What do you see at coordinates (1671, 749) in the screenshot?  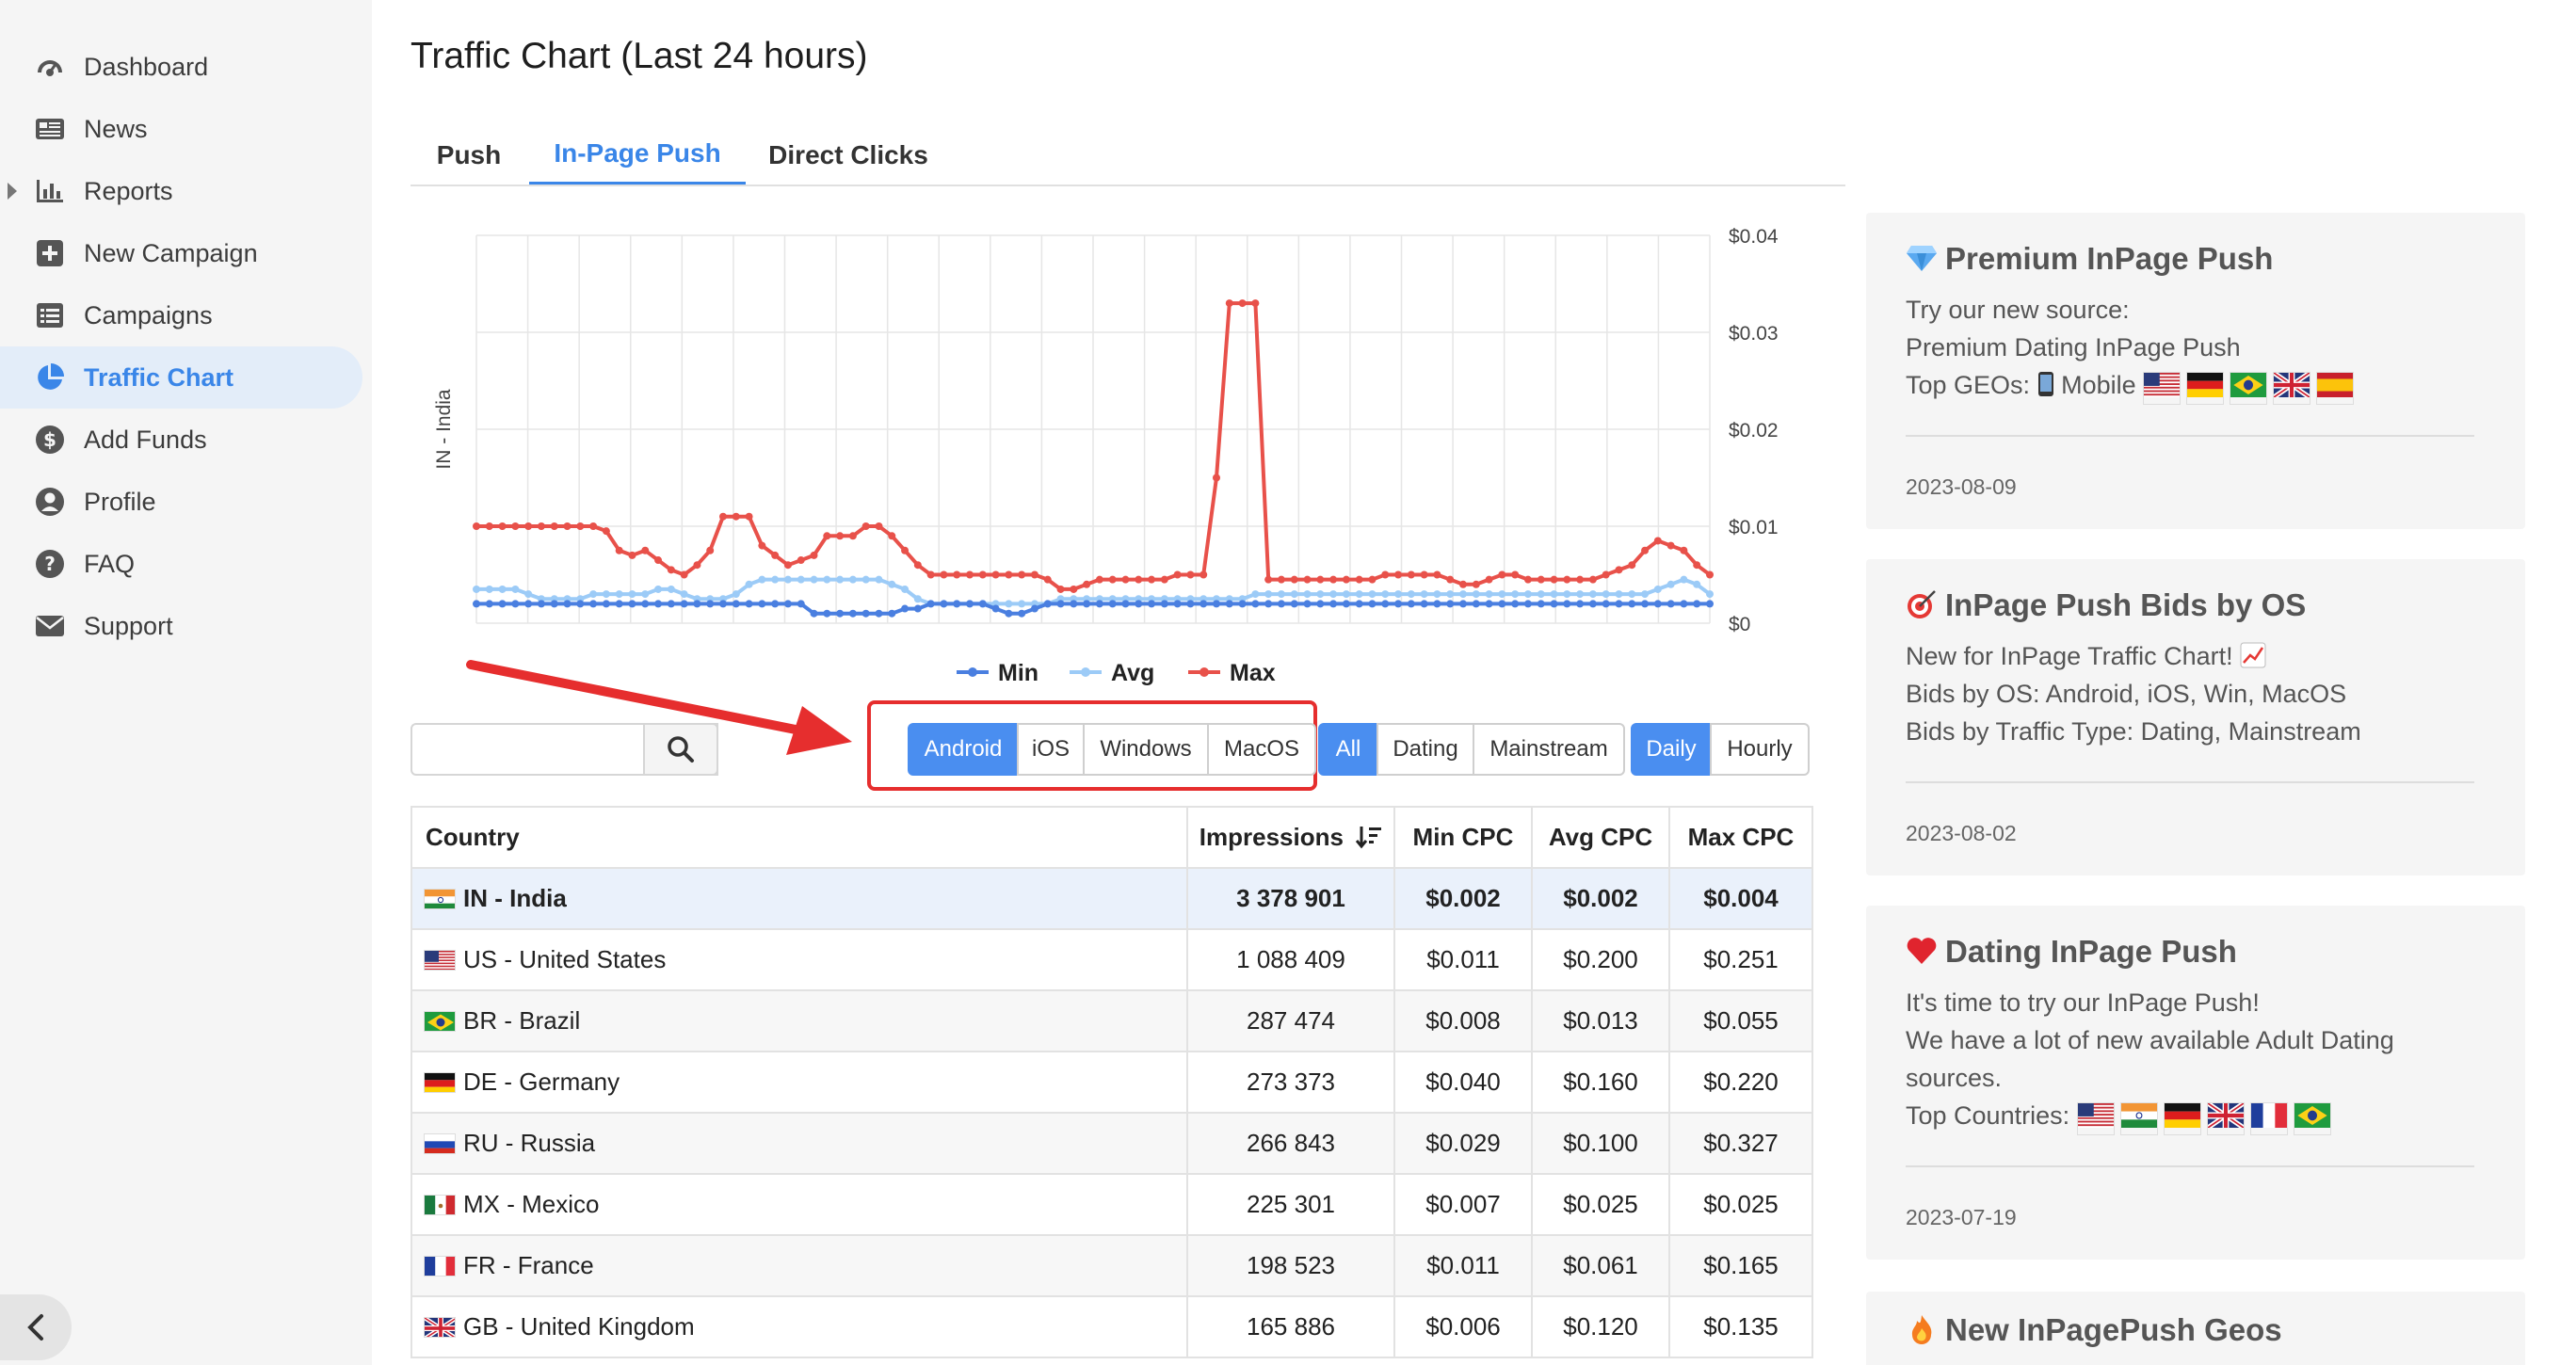 I see `period-daily-button: Daily` at bounding box center [1671, 749].